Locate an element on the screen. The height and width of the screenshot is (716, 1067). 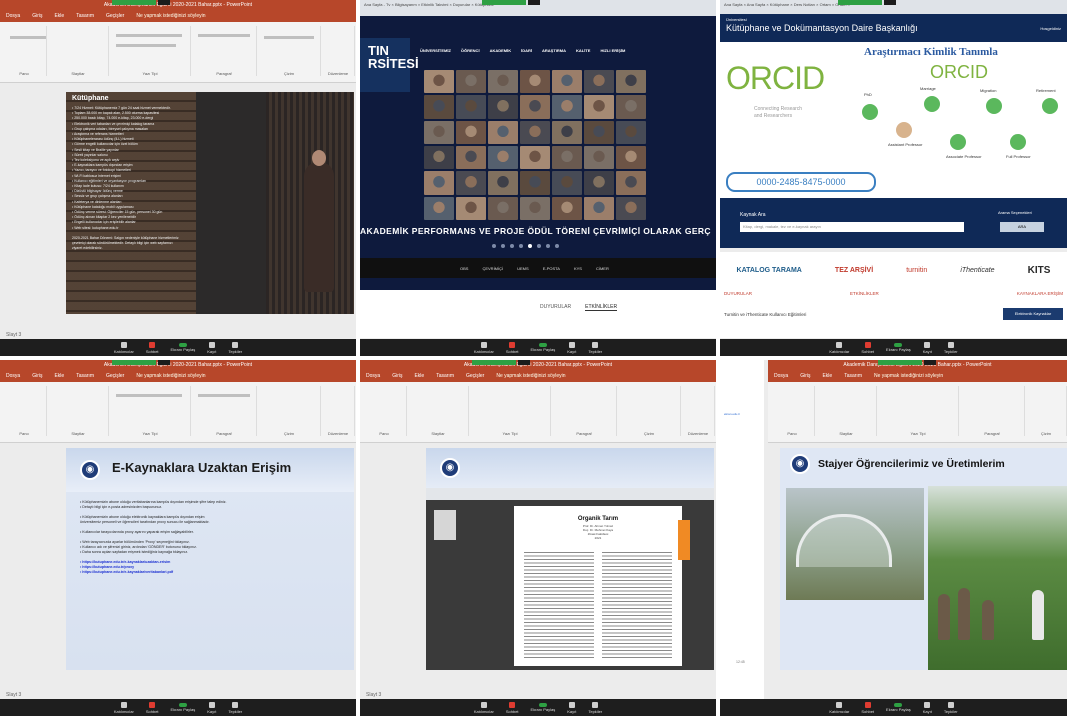
tab-tasarim: Tasarım is located at coordinates (445, 376).